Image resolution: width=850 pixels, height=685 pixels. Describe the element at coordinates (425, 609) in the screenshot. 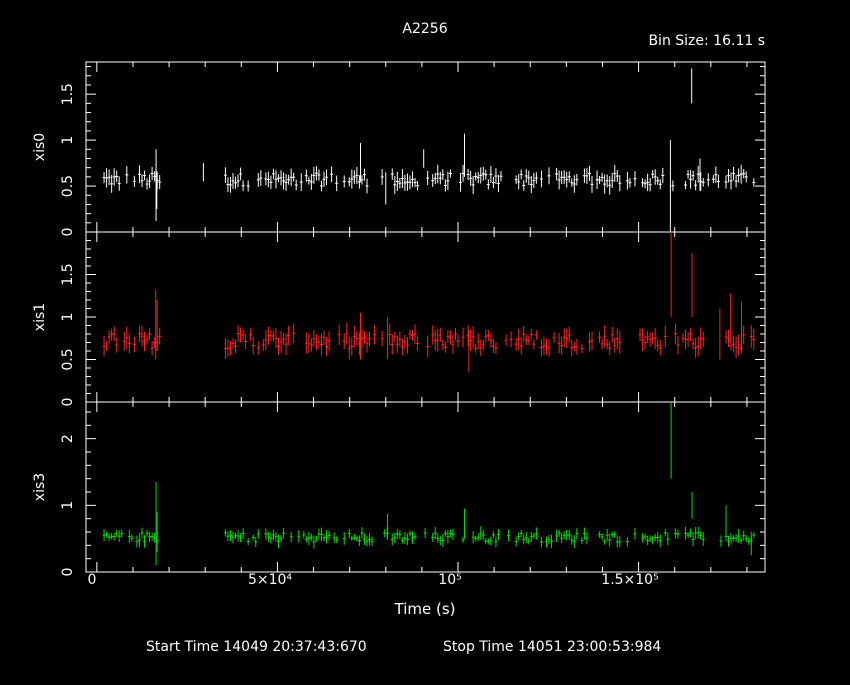

I see `x-axis-label: Time (s)` at that location.